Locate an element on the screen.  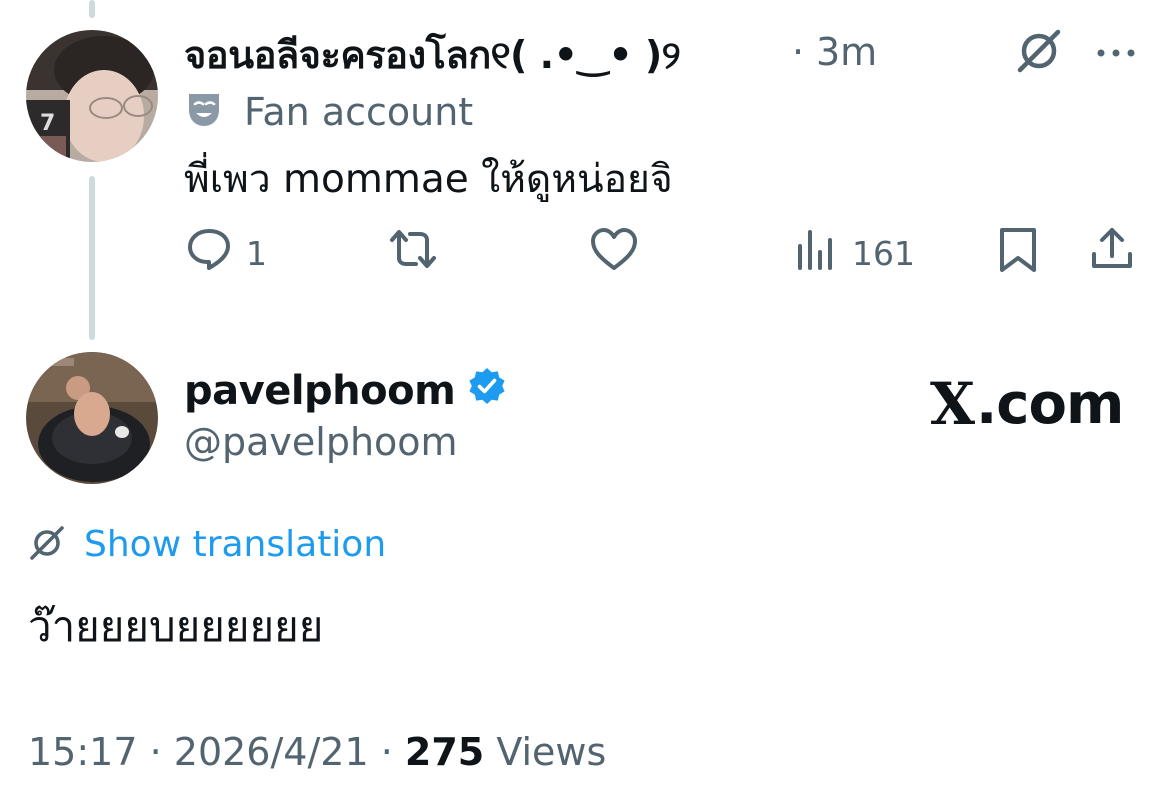
like-icon is located at coordinates (614, 253).